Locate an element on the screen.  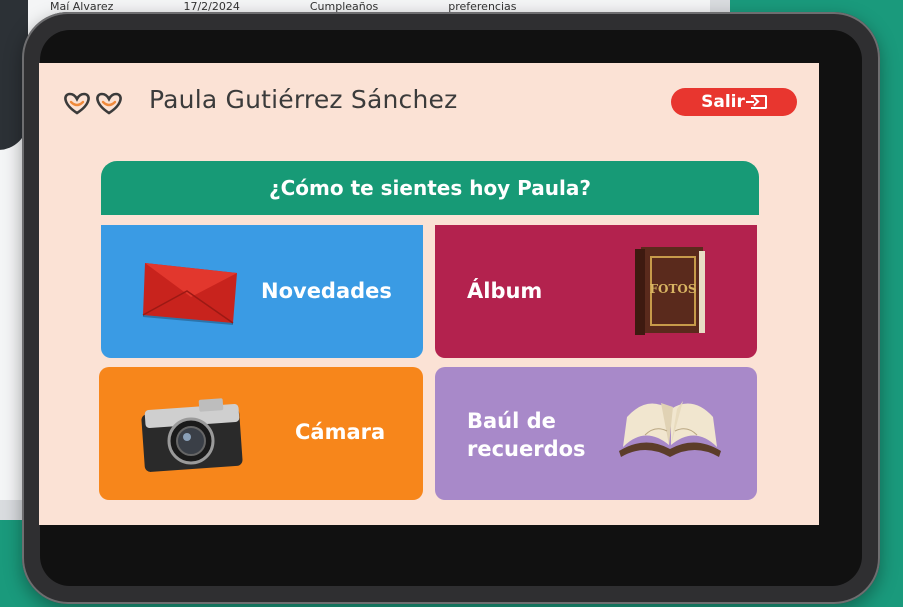
mood-question-text: ¿Cómo te sientes hoy Paula? is located at coordinates (430, 188).